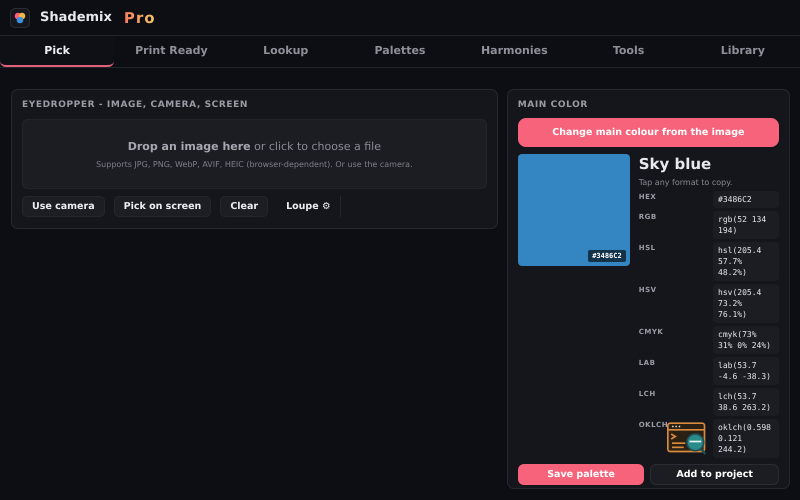  What do you see at coordinates (63, 206) in the screenshot?
I see `tool-button: Use camera` at bounding box center [63, 206].